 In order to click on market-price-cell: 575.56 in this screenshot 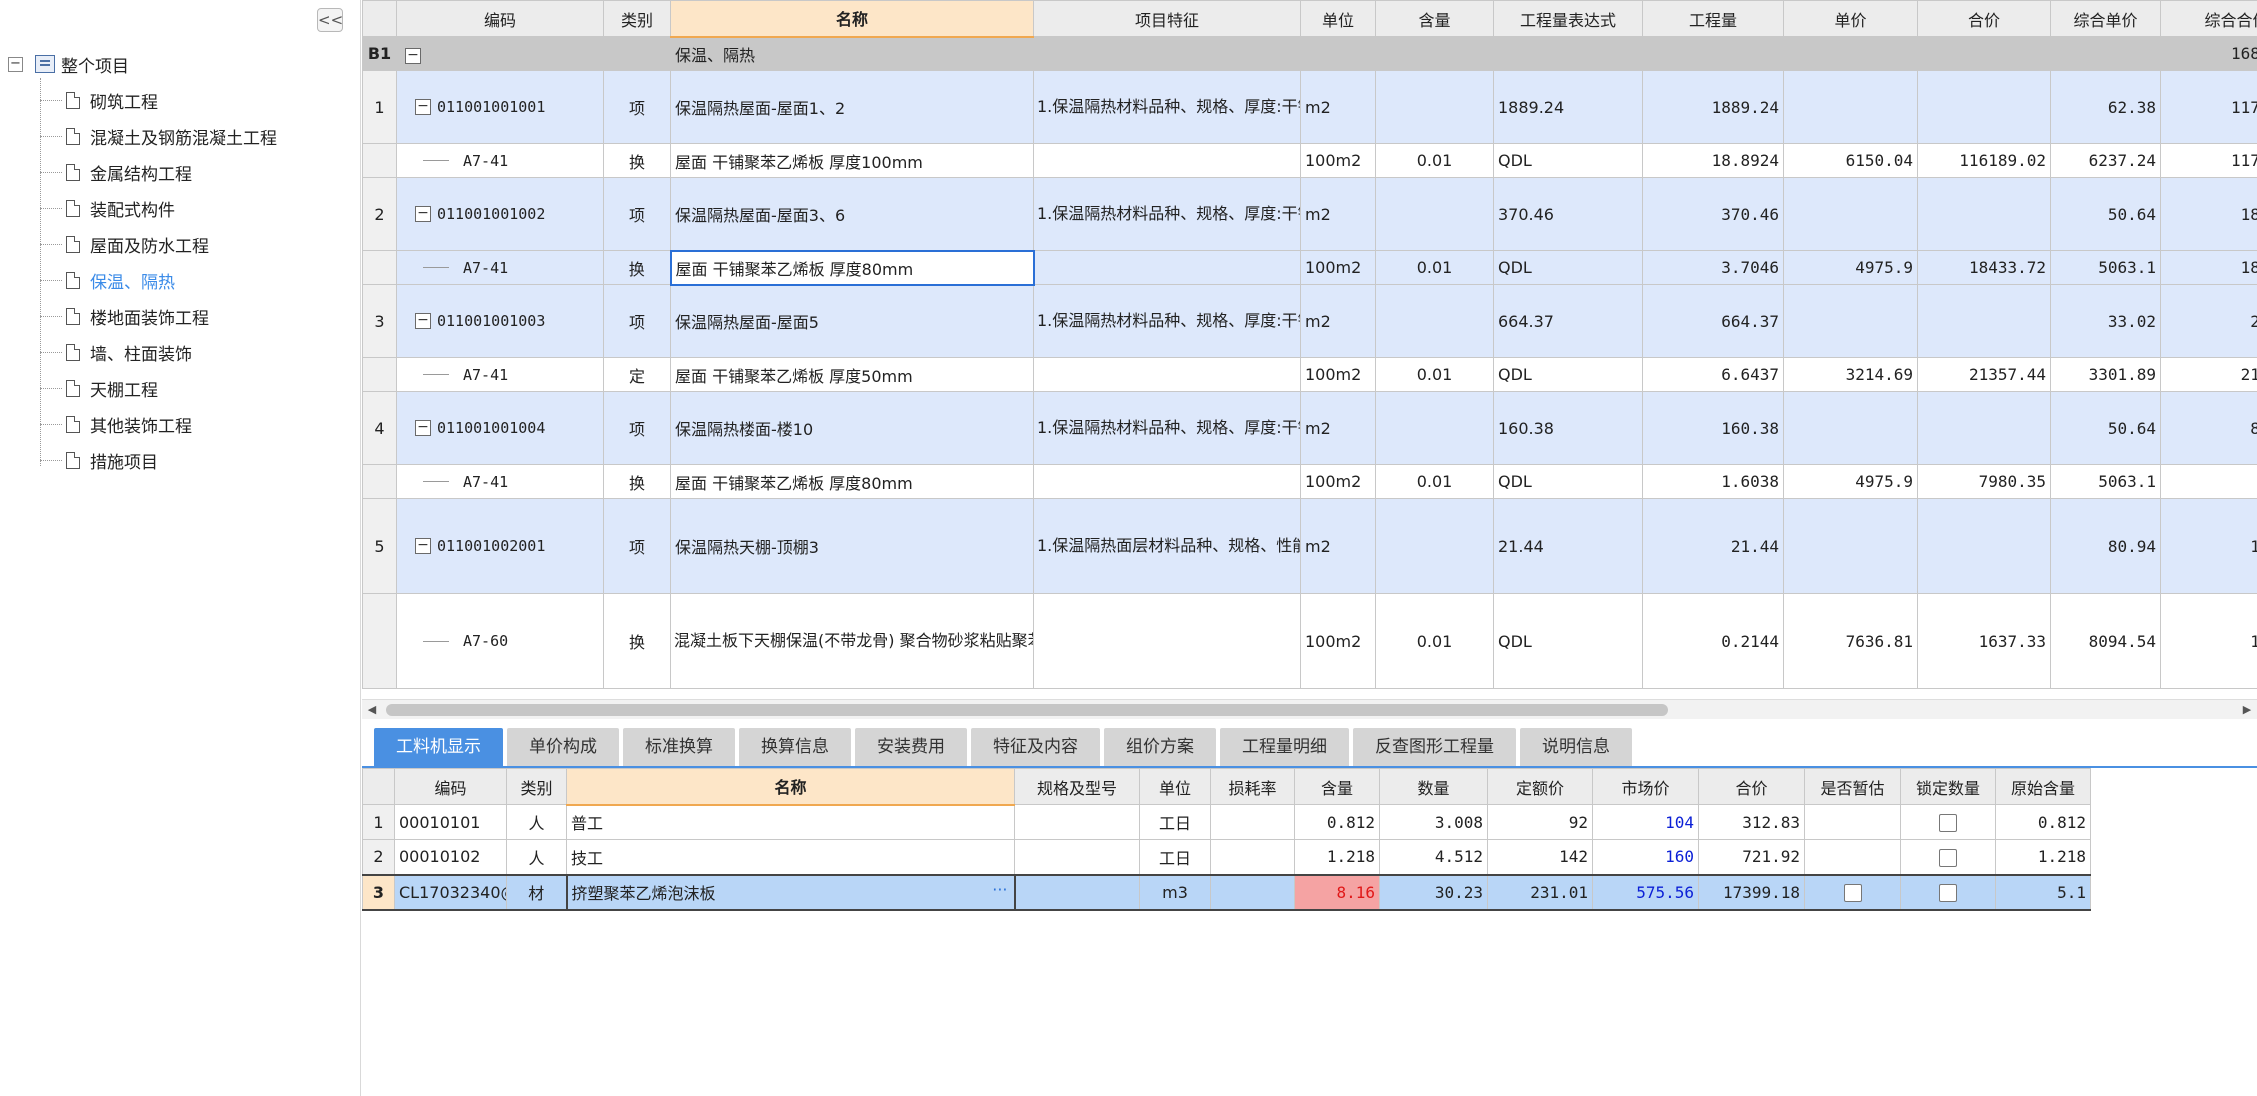, I will do `click(1645, 892)`.